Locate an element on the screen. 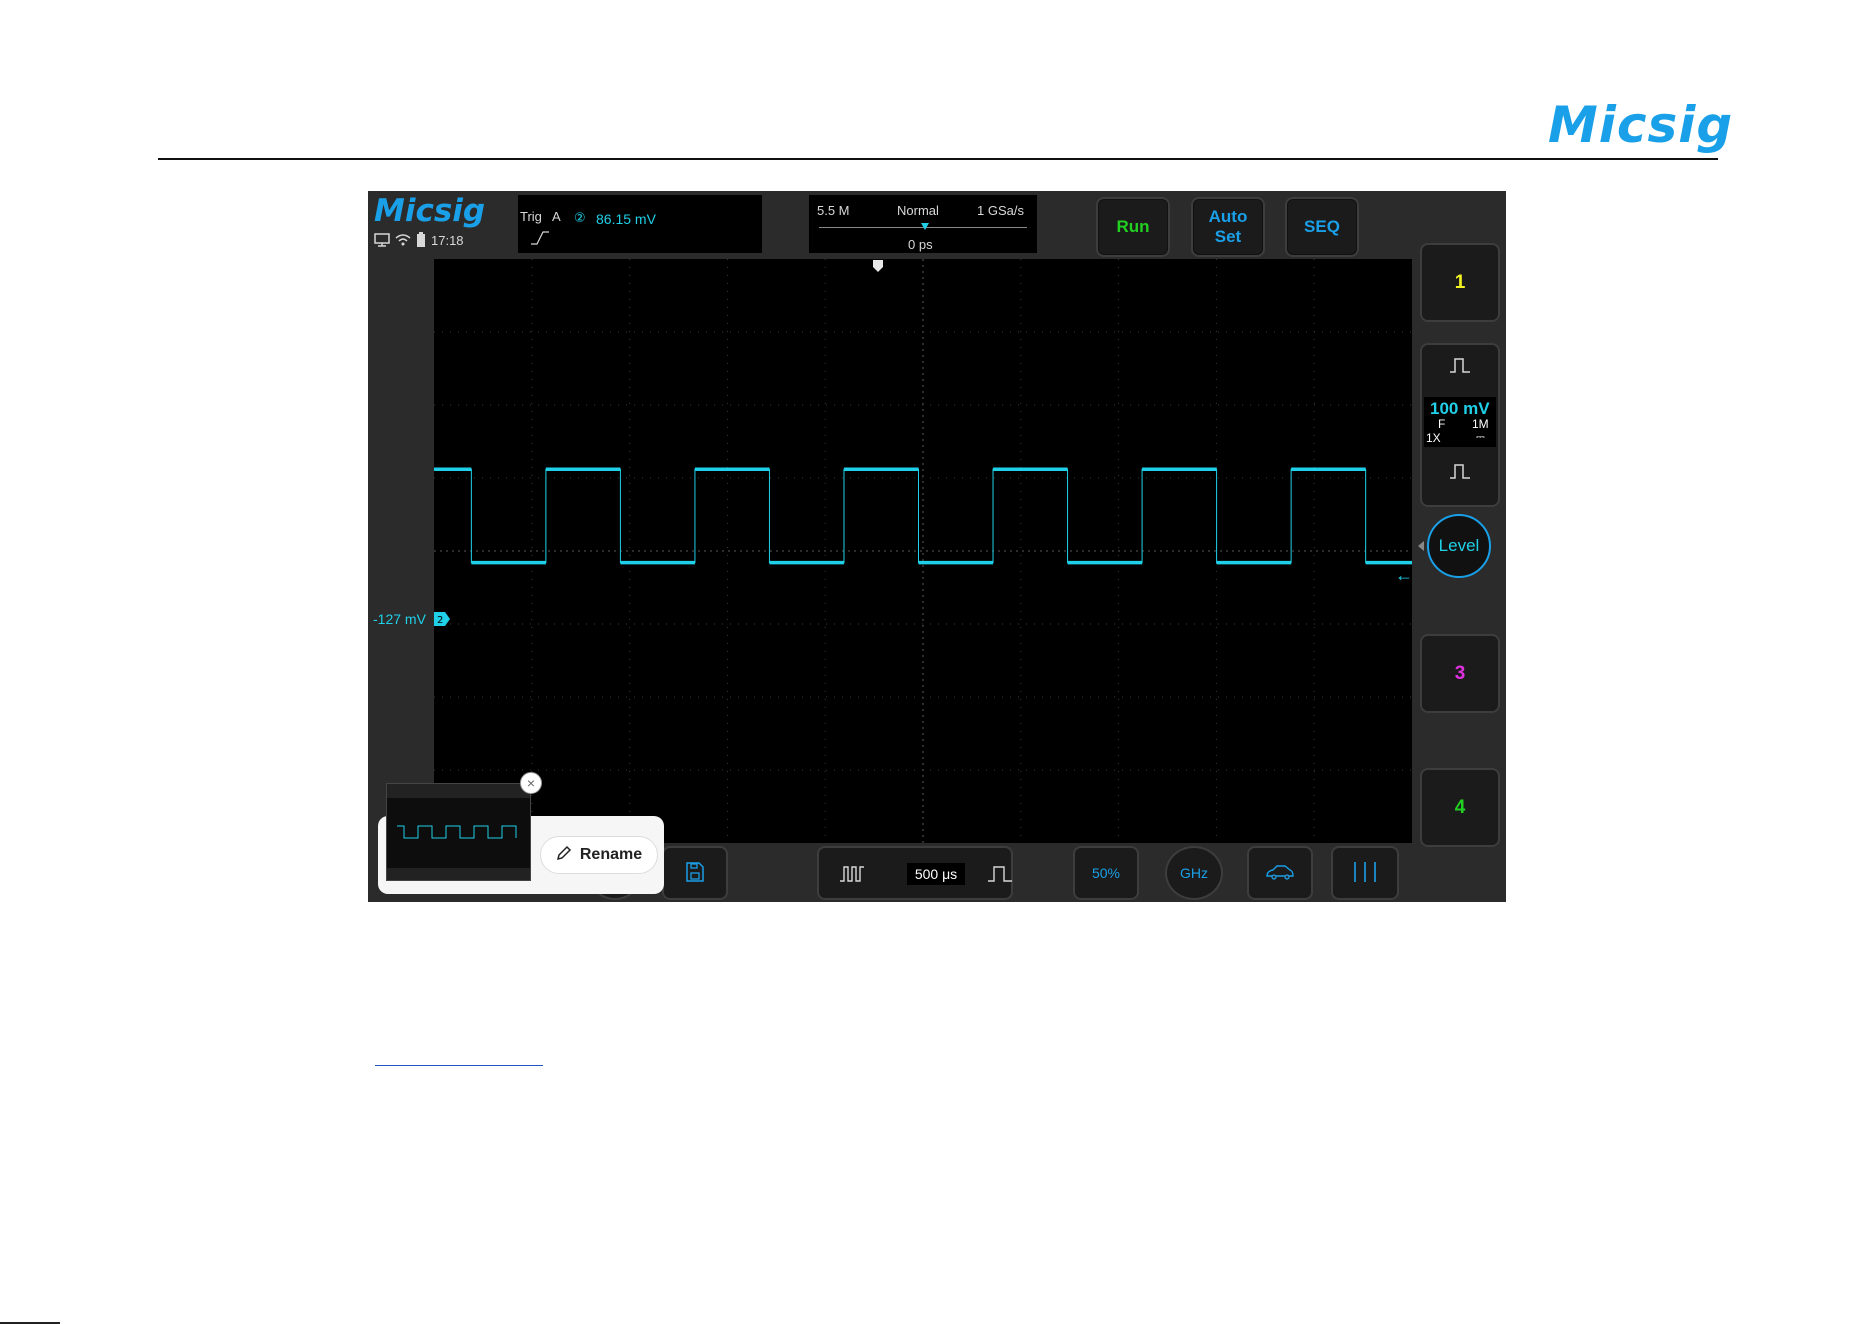 The height and width of the screenshot is (1324, 1872). save-icon is located at coordinates (695, 873).